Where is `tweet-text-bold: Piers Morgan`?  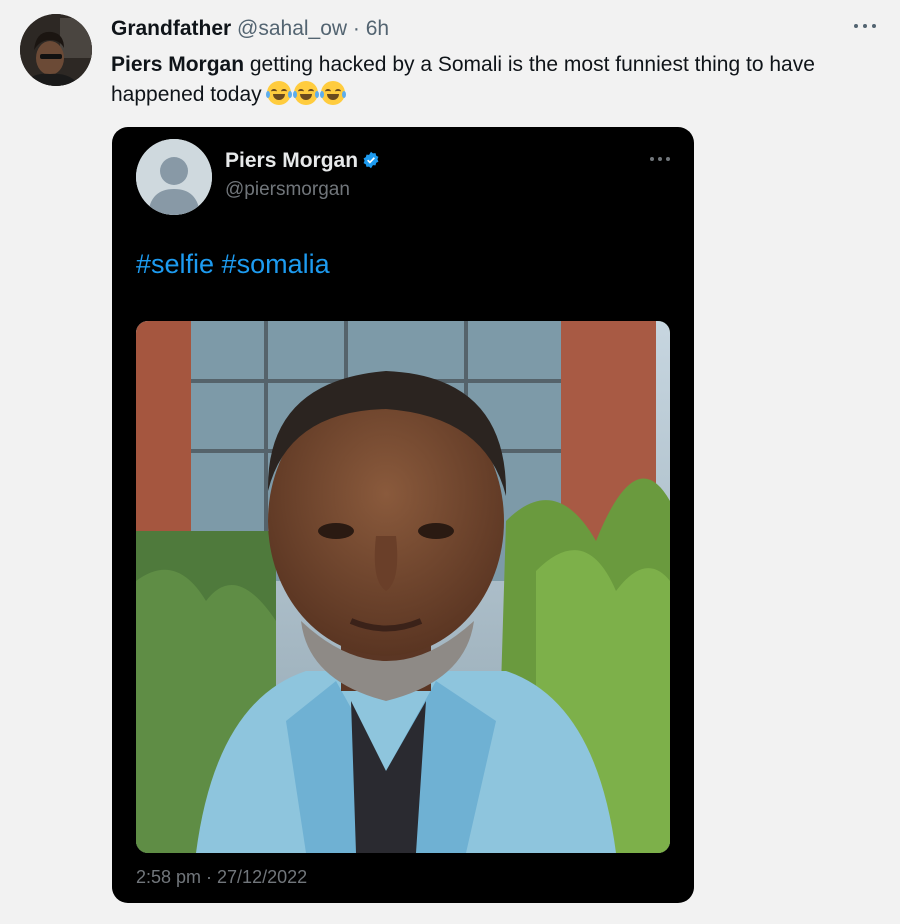
tweet-text-bold: Piers Morgan is located at coordinates (178, 64).